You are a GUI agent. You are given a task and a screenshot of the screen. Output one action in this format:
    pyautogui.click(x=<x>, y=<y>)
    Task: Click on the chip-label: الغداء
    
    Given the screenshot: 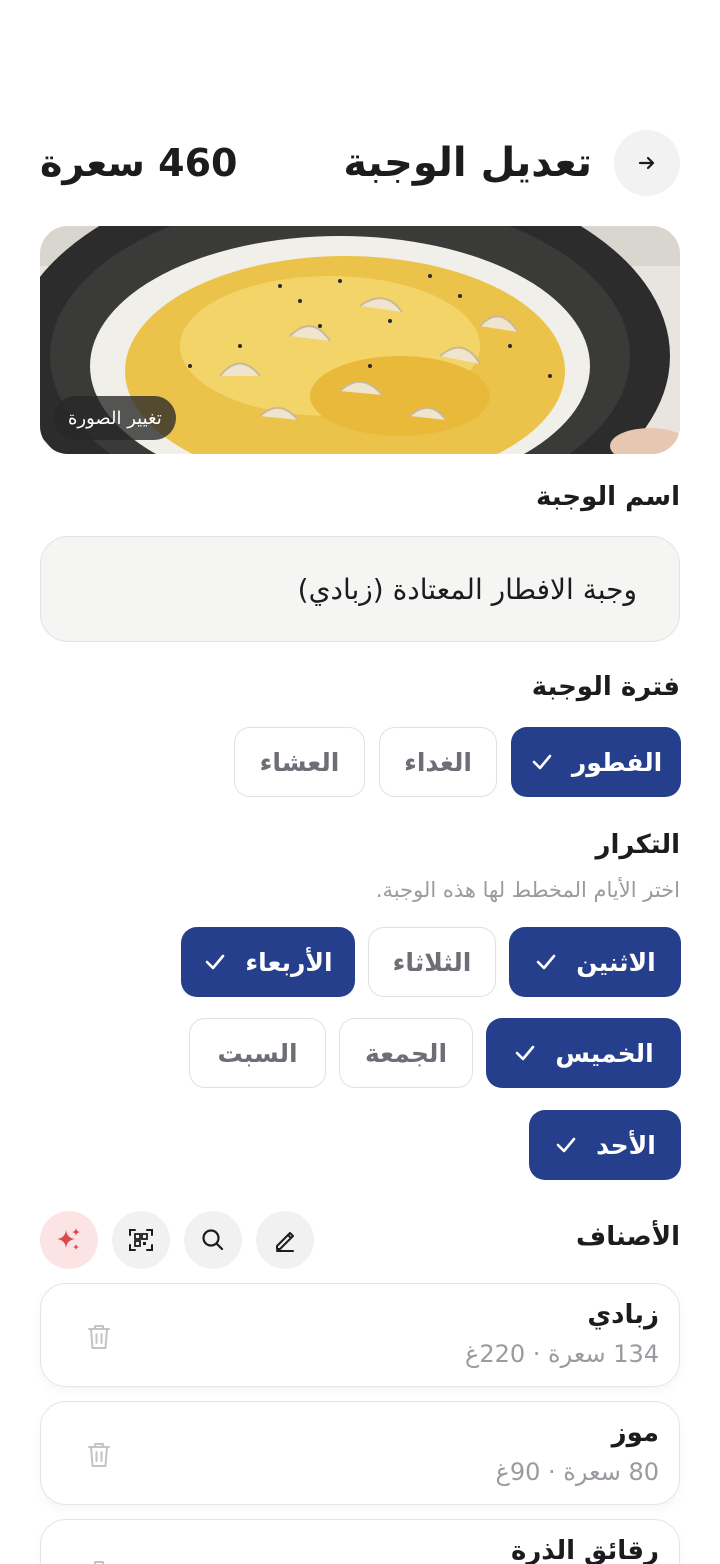 What is the action you would take?
    pyautogui.click(x=438, y=762)
    